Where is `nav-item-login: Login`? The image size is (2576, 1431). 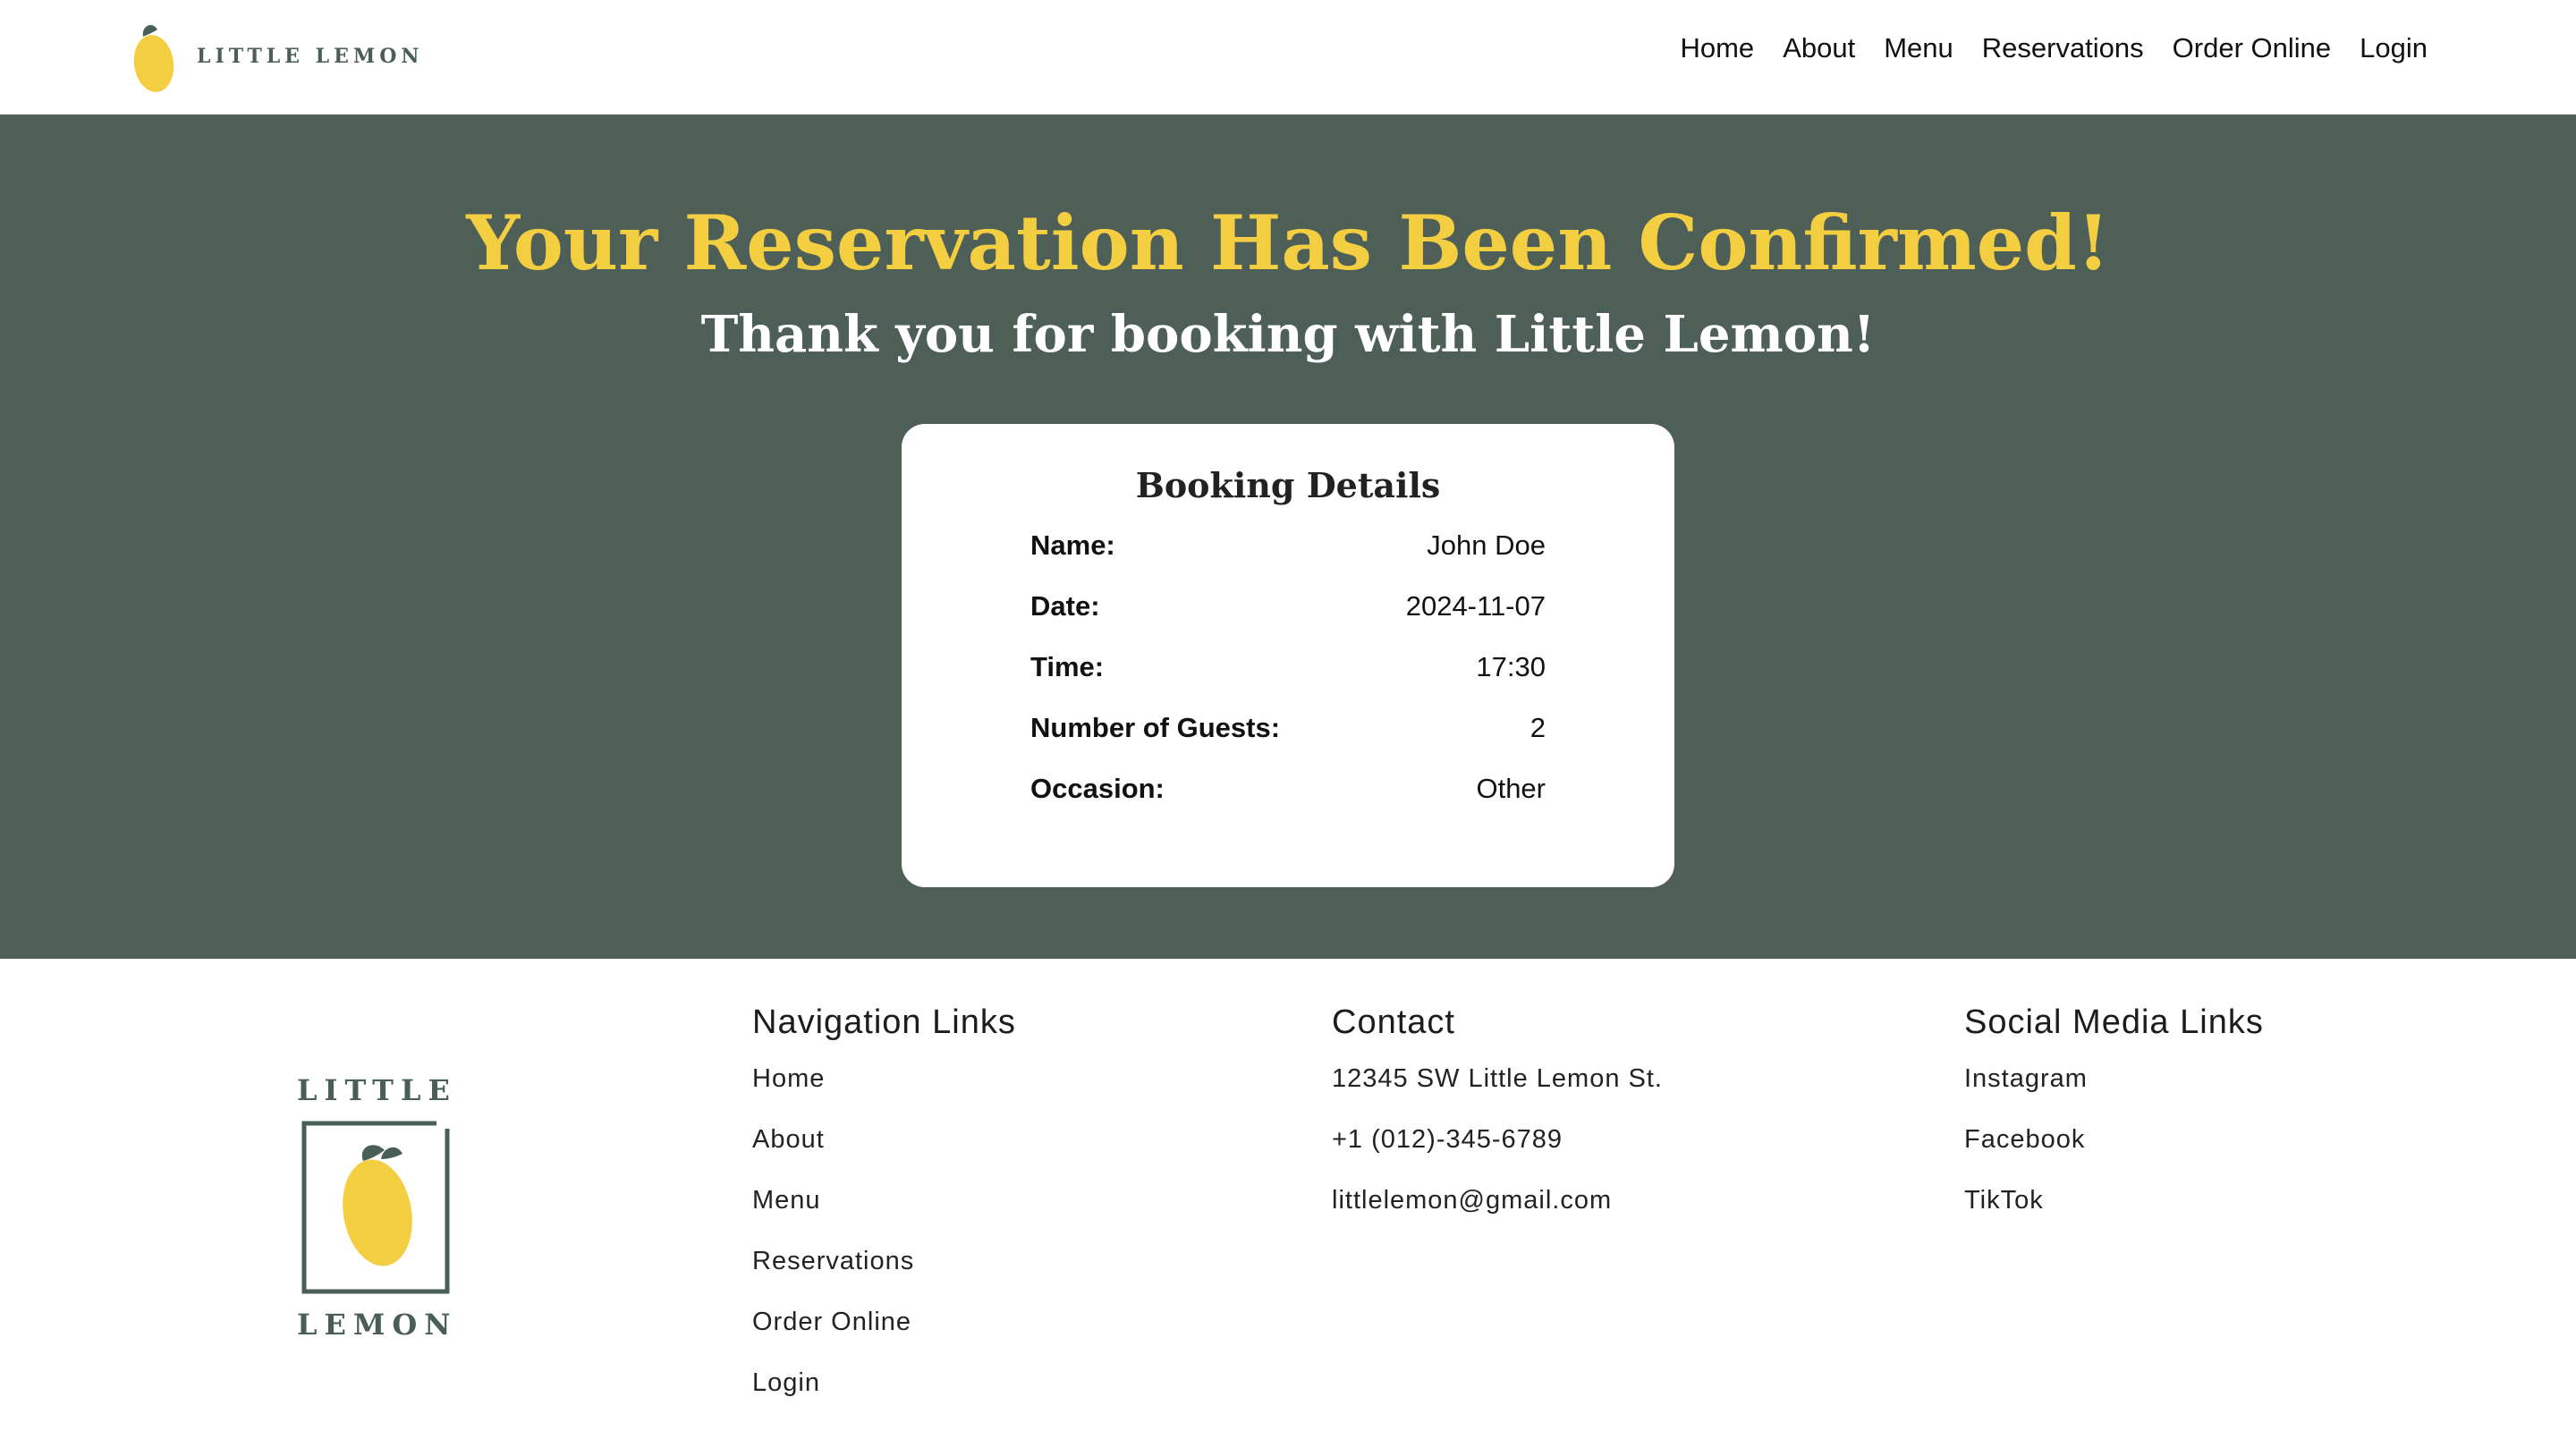 nav-item-login: Login is located at coordinates (2394, 48).